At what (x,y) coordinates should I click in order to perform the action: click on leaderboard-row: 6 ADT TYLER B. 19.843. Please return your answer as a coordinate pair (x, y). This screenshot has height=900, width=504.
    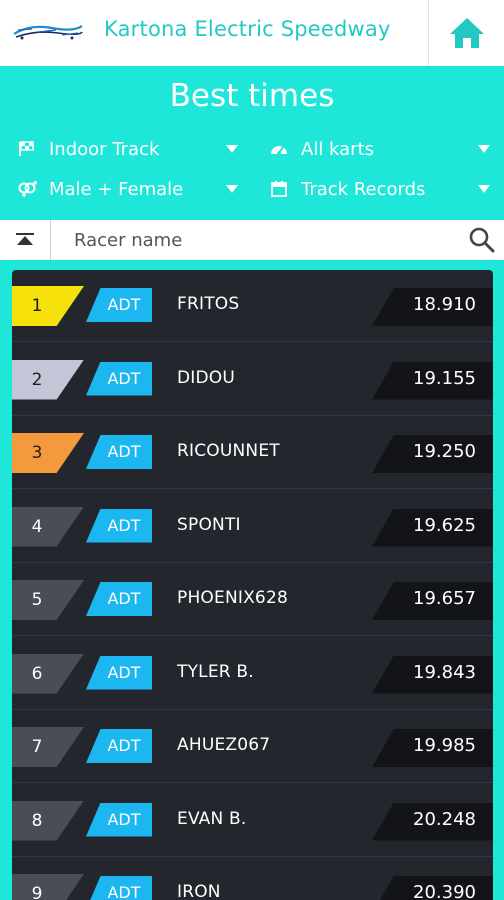
    Looking at the image, I should click on (252, 674).